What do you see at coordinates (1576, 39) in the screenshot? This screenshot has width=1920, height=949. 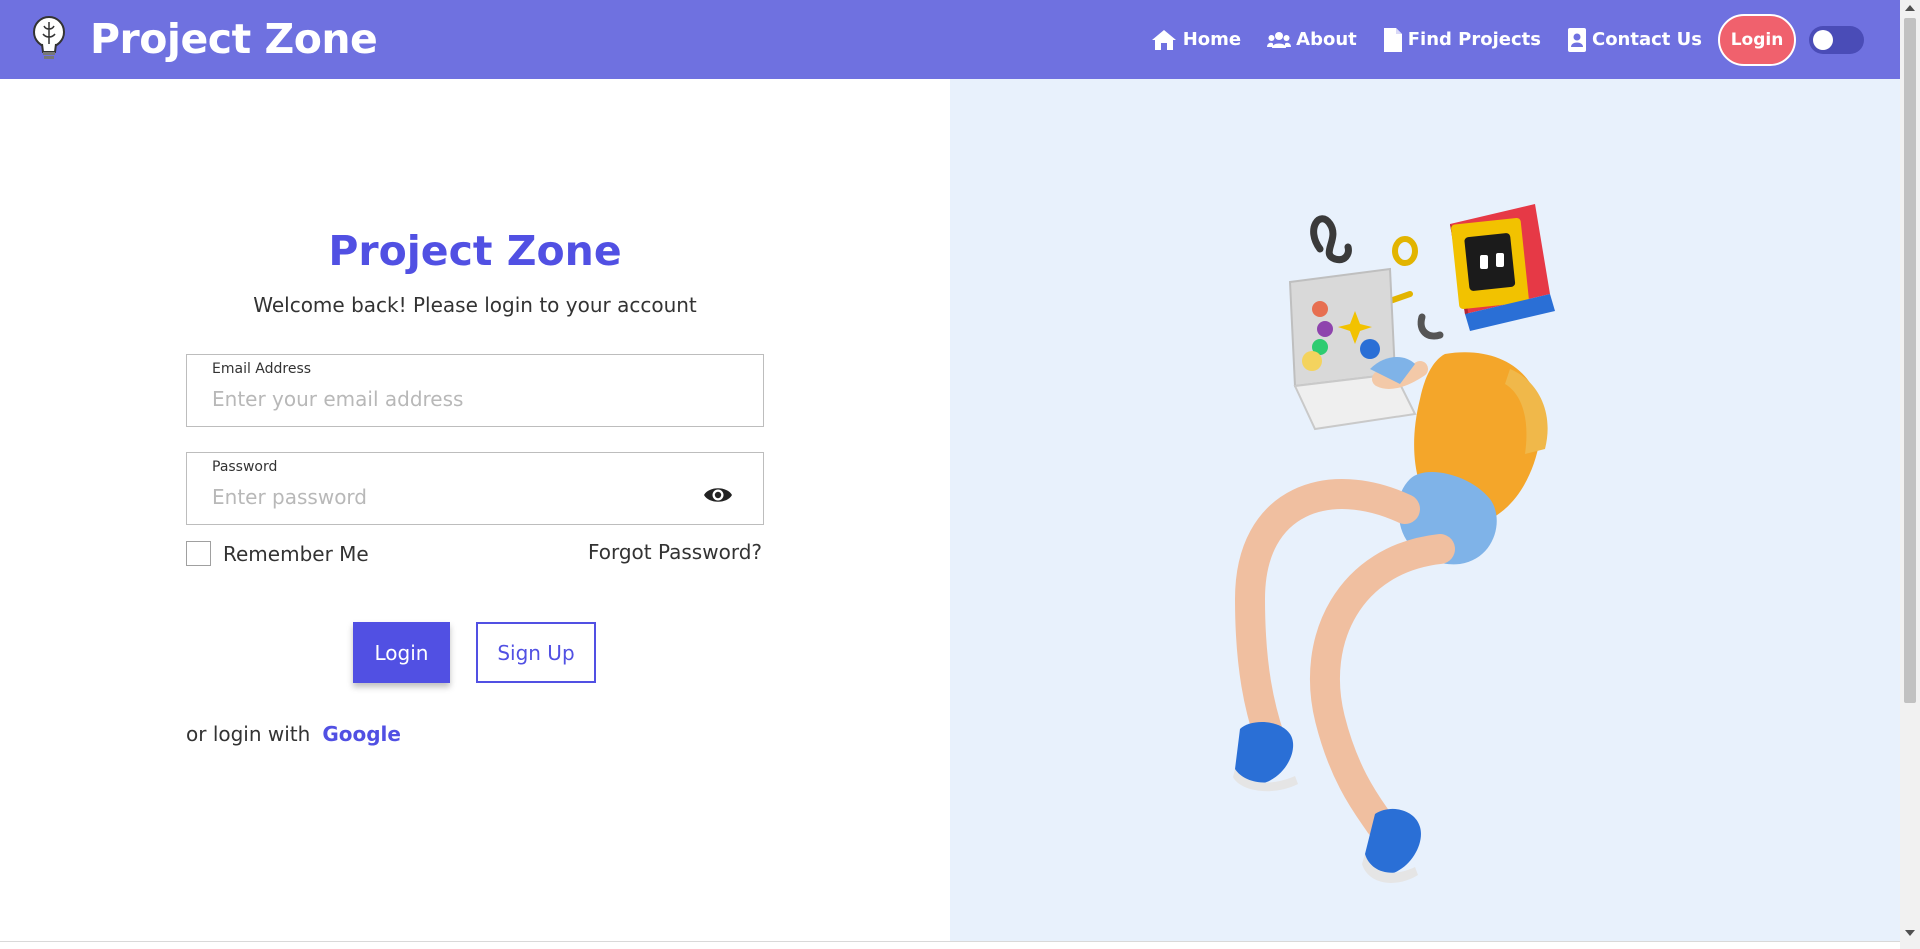 I see `contact-card-icon` at bounding box center [1576, 39].